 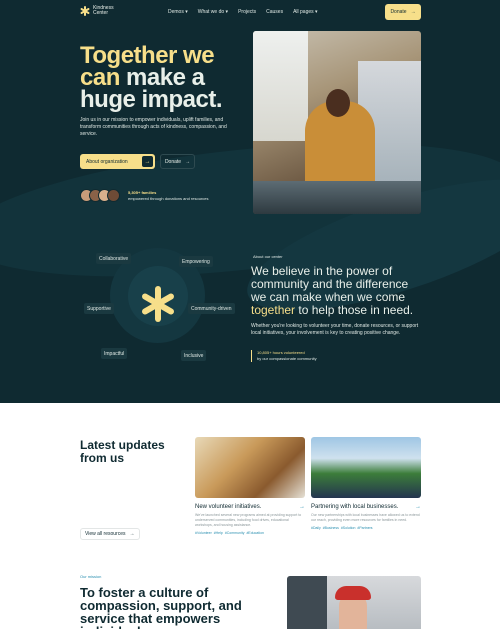 What do you see at coordinates (165, 78) in the screenshot?
I see `hero-title: Together we can make a huge impact.` at bounding box center [165, 78].